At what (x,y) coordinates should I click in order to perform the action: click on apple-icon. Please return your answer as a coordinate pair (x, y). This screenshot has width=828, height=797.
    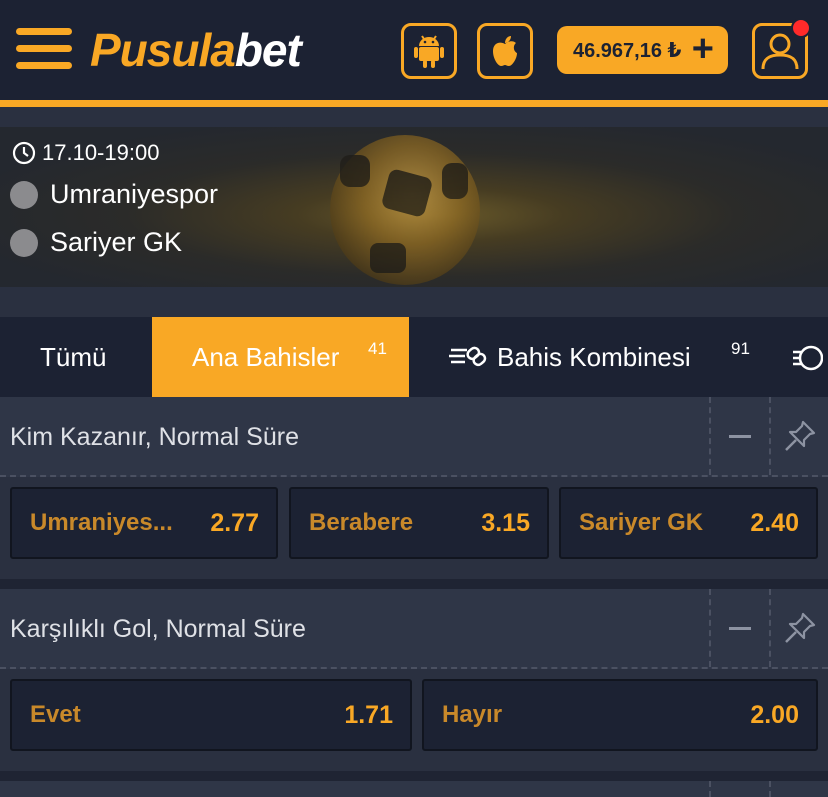
    Looking at the image, I should click on (505, 51).